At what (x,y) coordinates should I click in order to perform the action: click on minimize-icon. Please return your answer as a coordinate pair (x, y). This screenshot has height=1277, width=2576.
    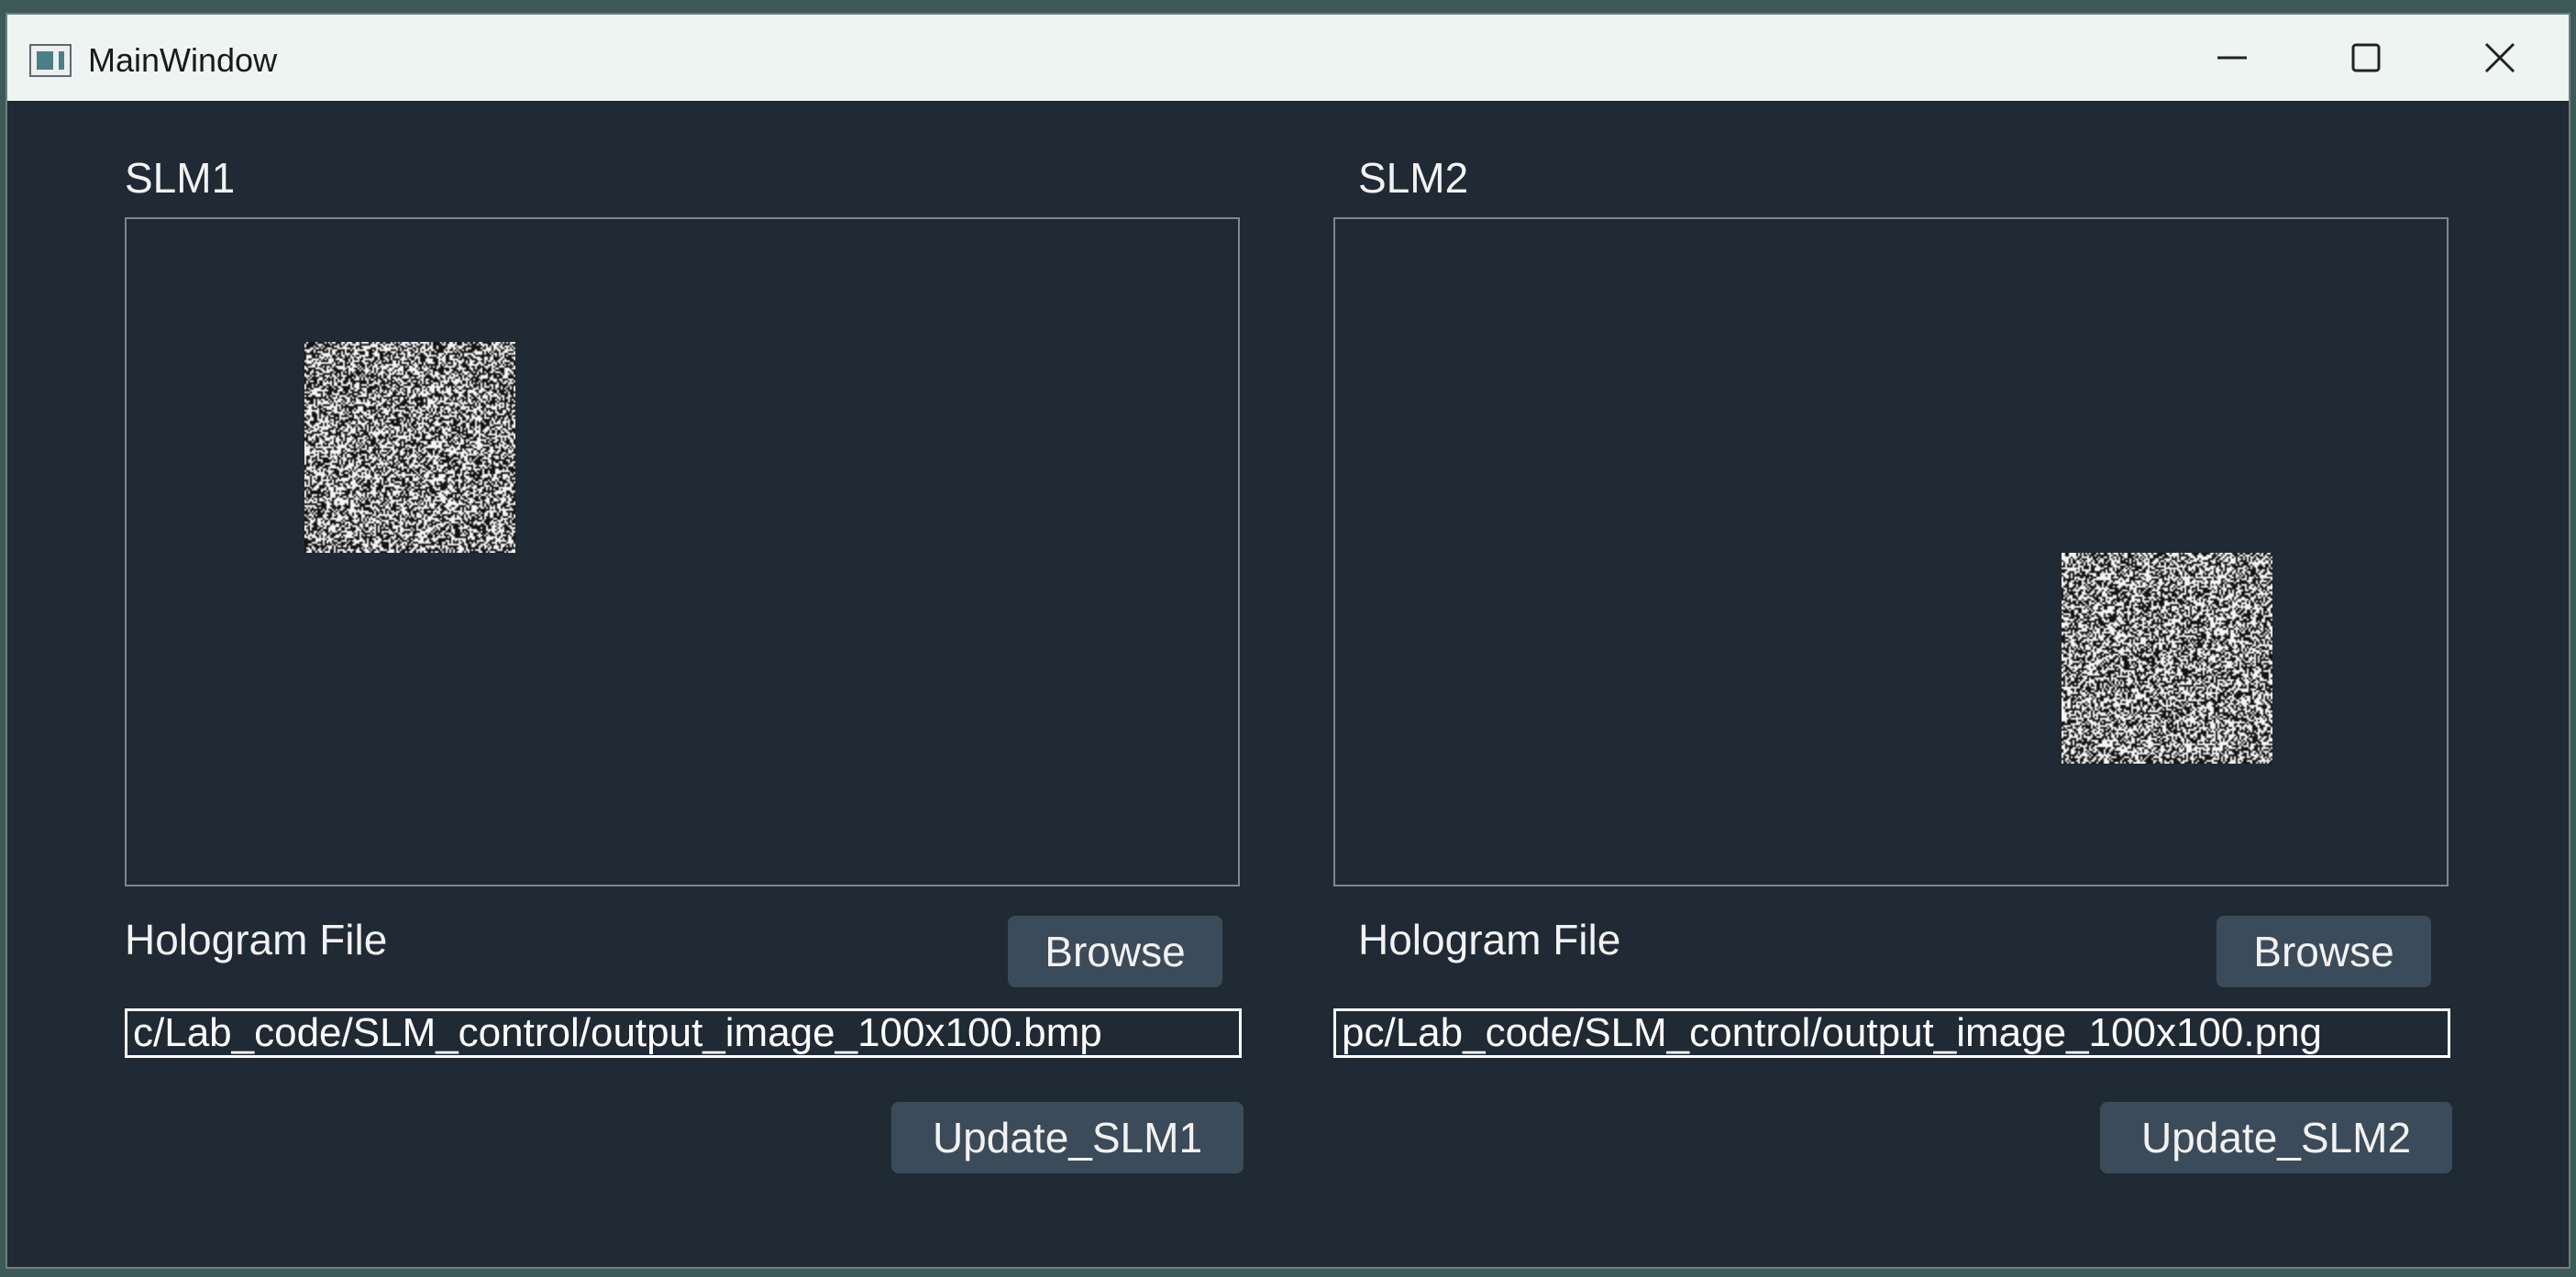
    Looking at the image, I should click on (2232, 58).